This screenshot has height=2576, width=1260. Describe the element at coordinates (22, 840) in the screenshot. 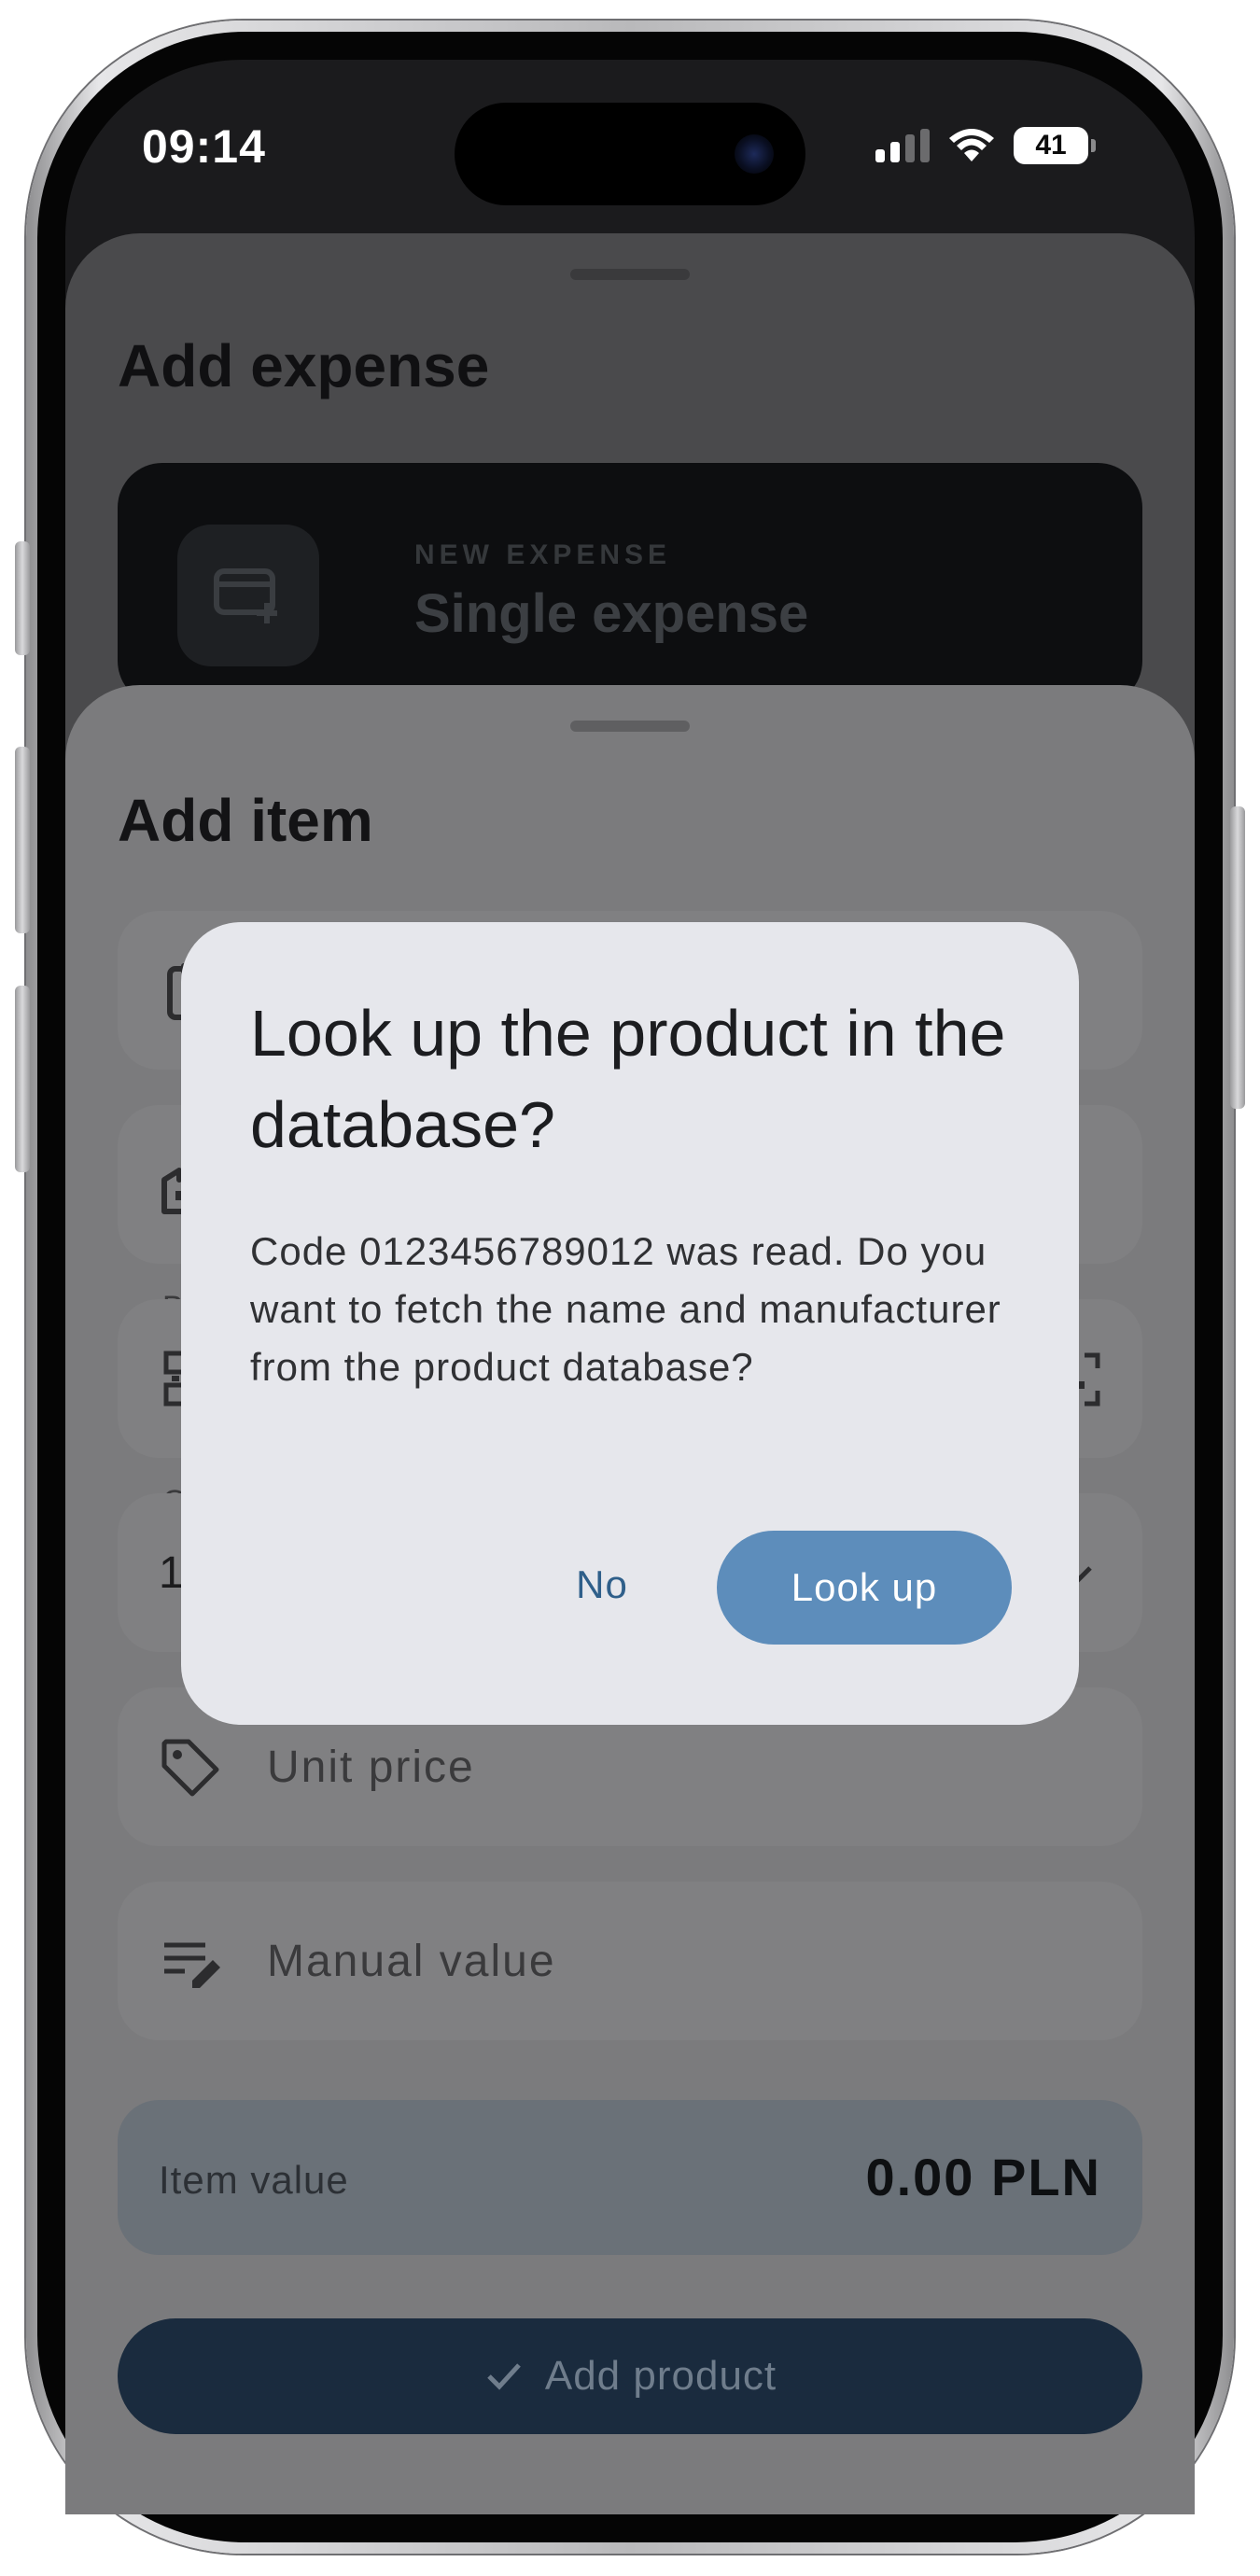

I see `volume-up-button` at that location.